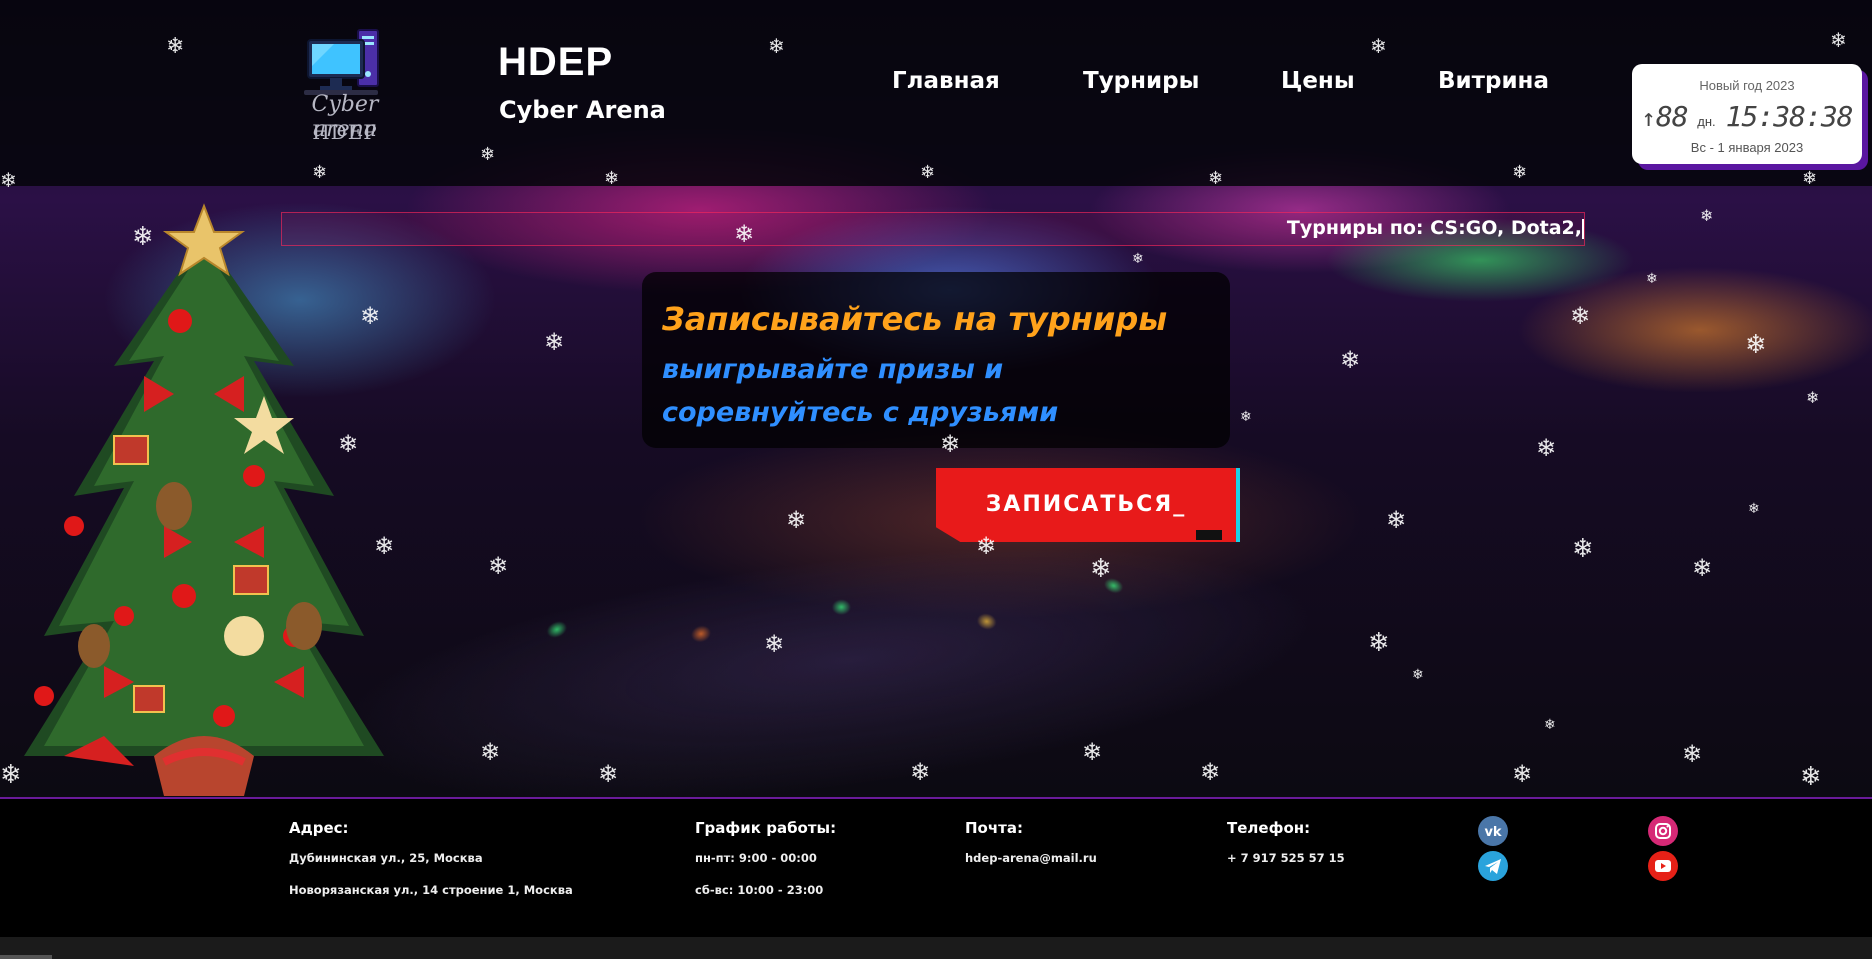 The width and height of the screenshot is (1872, 959). I want to click on youtube-icon, so click(1663, 866).